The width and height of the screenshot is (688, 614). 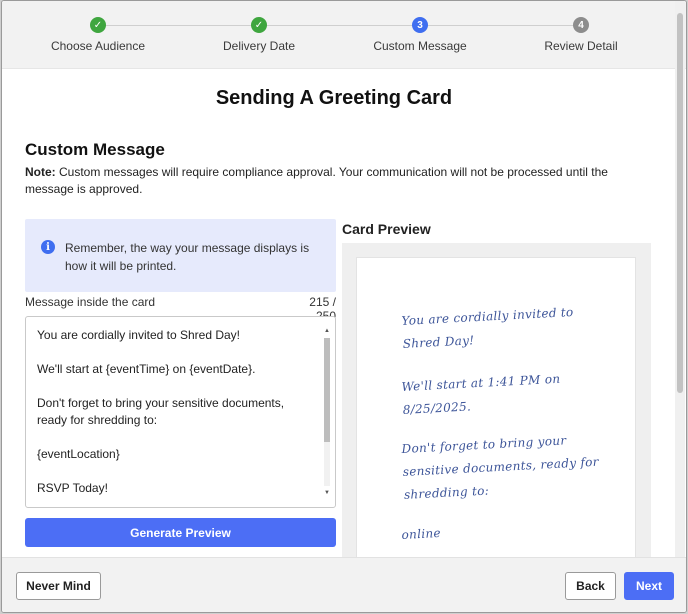 I want to click on step-number-badge: 4, so click(x=581, y=25).